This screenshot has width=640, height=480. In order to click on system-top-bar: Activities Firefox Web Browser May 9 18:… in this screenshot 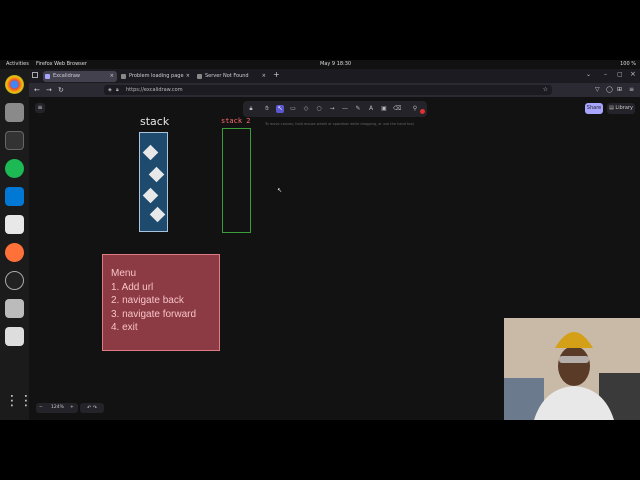, I will do `click(320, 64)`.